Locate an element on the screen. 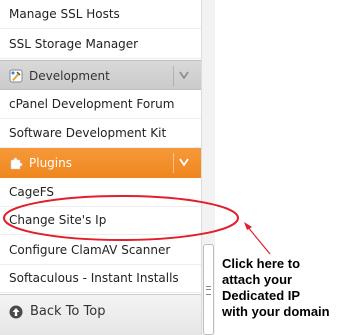  sidebar-item-label: CageFS is located at coordinates (32, 192).